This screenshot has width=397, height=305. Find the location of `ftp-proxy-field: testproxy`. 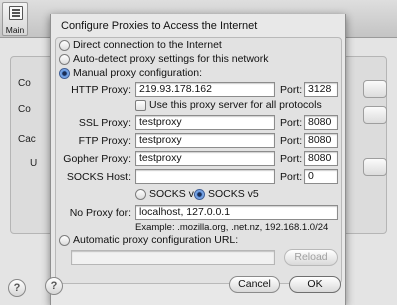

ftp-proxy-field: testproxy is located at coordinates (205, 140).